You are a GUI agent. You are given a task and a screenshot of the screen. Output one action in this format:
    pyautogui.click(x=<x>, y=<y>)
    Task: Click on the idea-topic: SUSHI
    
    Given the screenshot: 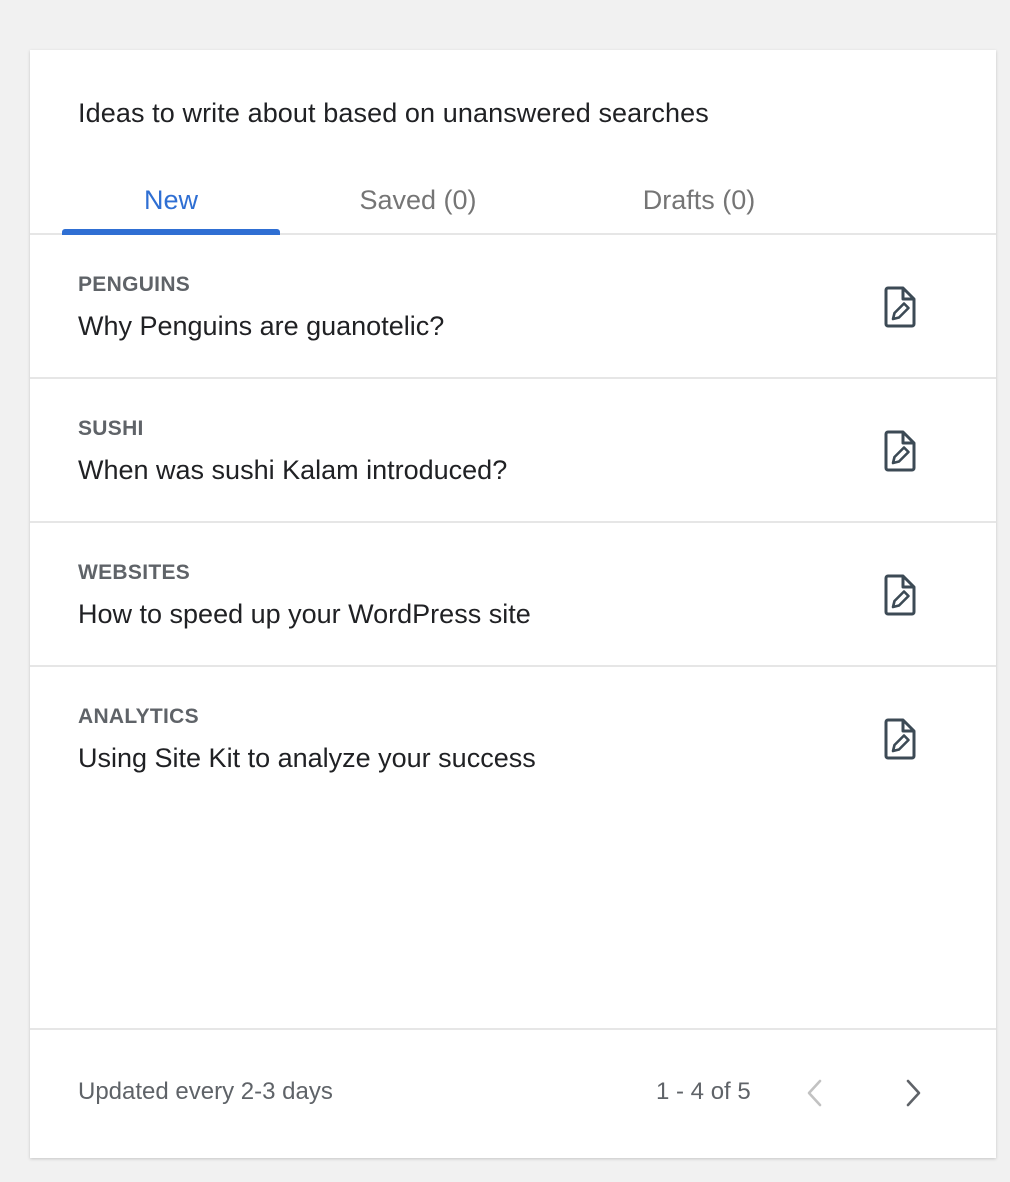 What is the action you would take?
    pyautogui.click(x=111, y=428)
    